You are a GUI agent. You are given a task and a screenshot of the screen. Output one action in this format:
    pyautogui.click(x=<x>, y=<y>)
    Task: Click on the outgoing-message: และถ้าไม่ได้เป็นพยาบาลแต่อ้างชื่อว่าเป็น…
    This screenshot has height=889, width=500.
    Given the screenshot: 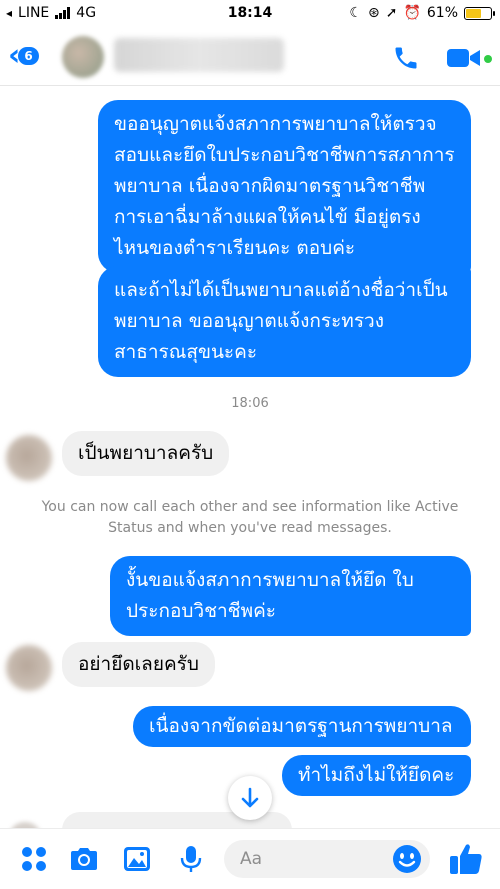 What is the action you would take?
    pyautogui.click(x=284, y=321)
    